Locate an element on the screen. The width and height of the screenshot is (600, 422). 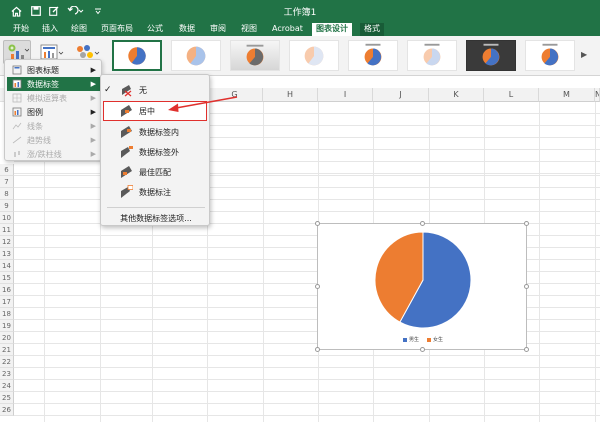
pie-plot-area is located at coordinates (423, 279).